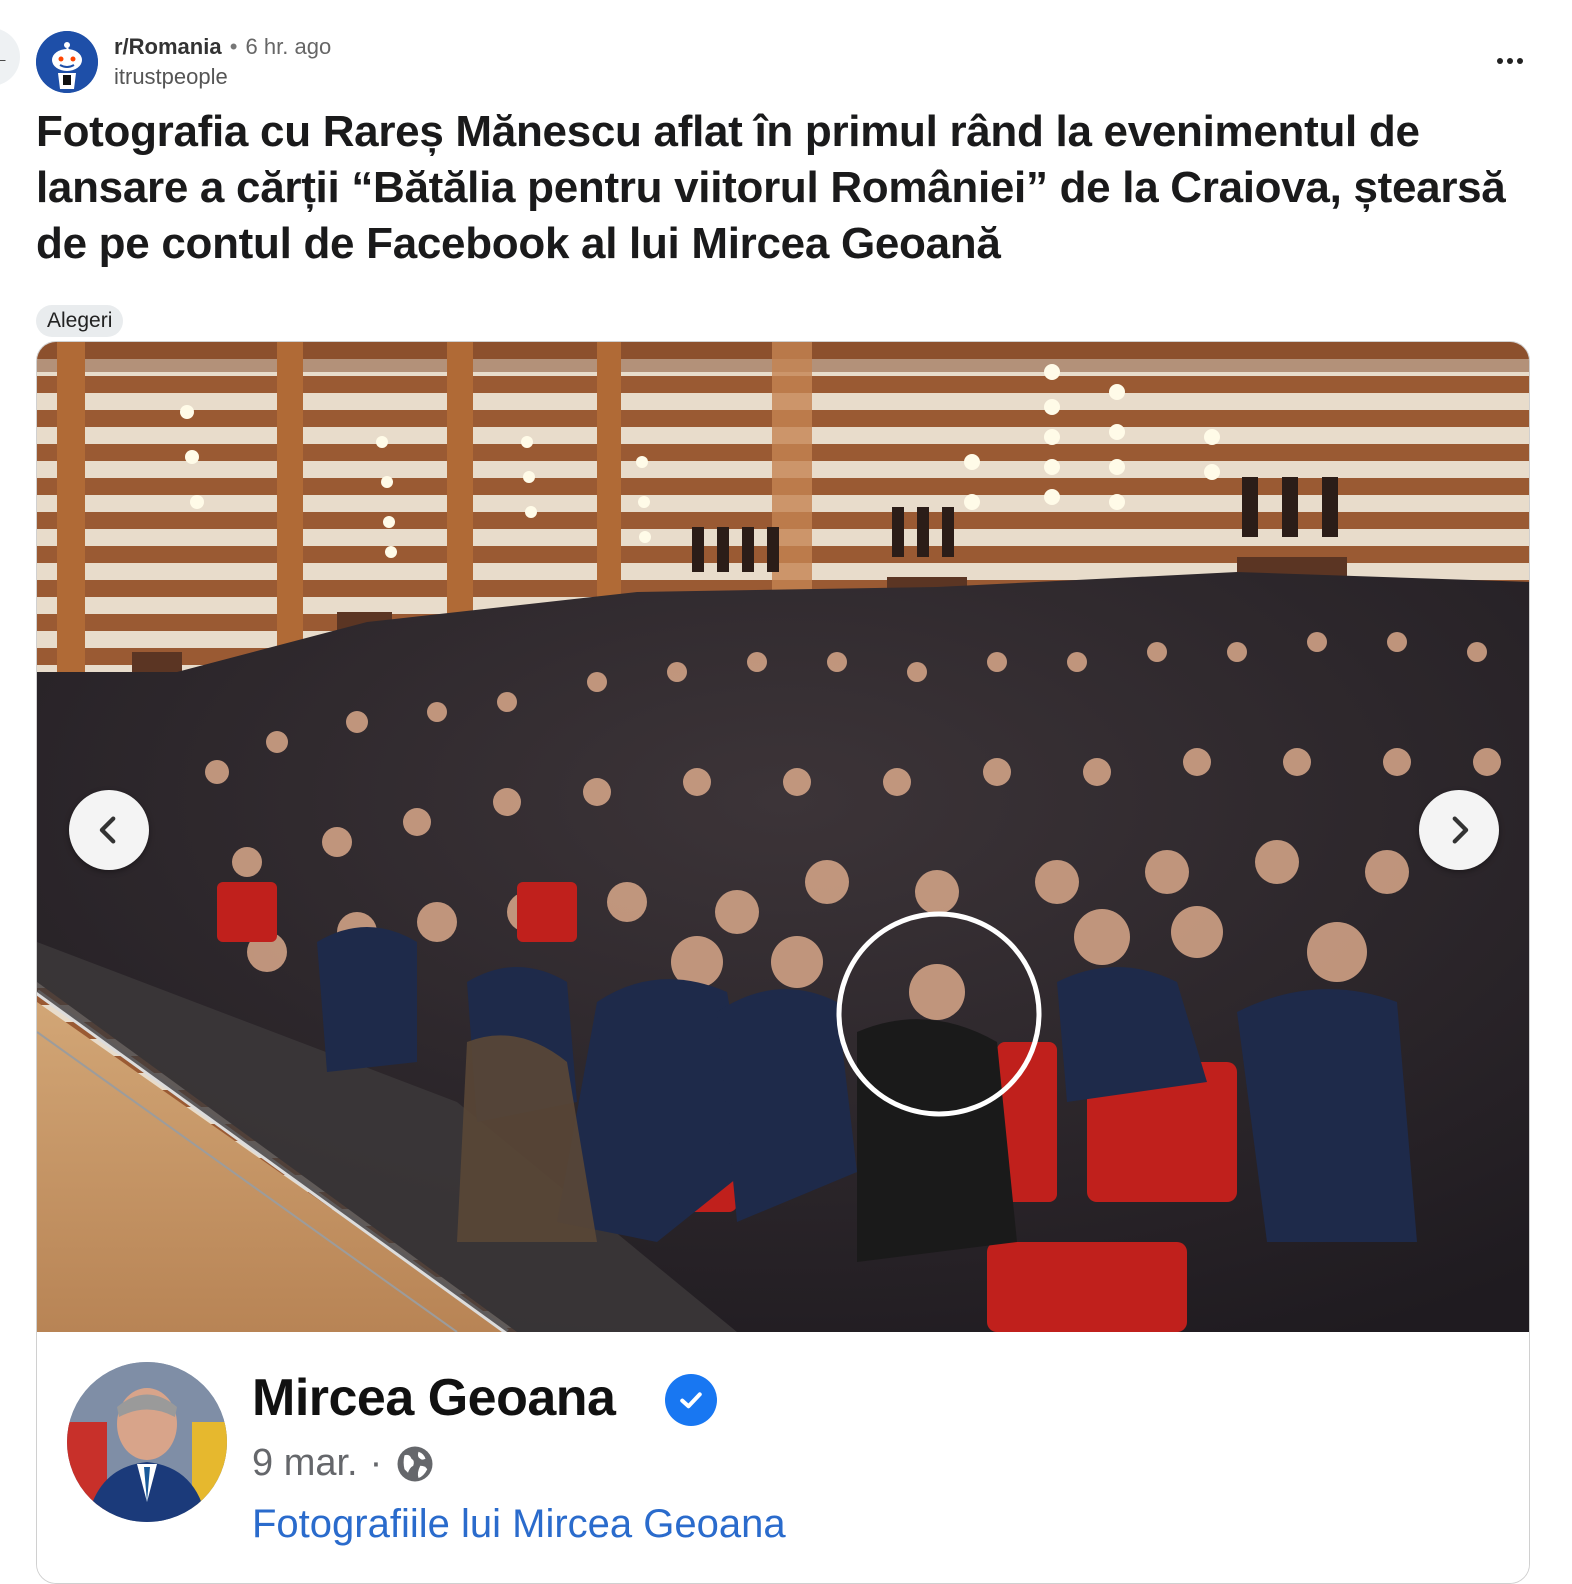 The width and height of the screenshot is (1572, 1584). I want to click on facebook-profile-avatar, so click(147, 1442).